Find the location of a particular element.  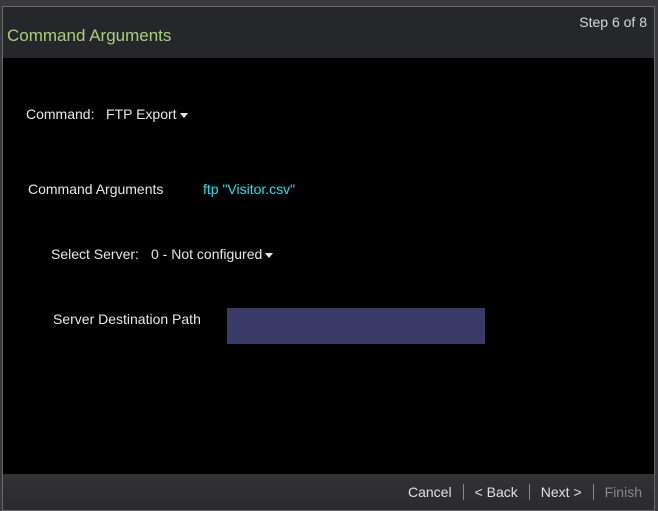

cancel-button: Cancel is located at coordinates (430, 492).